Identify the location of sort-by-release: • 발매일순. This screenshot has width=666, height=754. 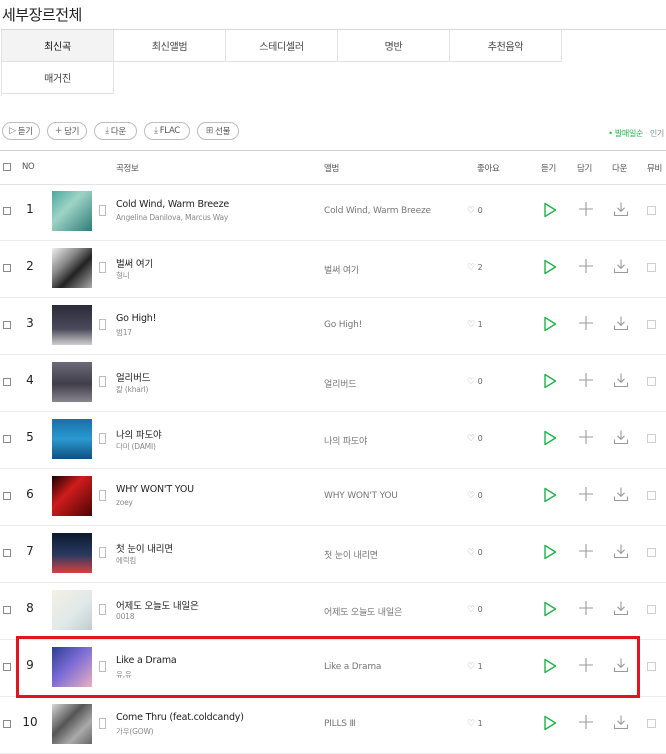
(625, 133).